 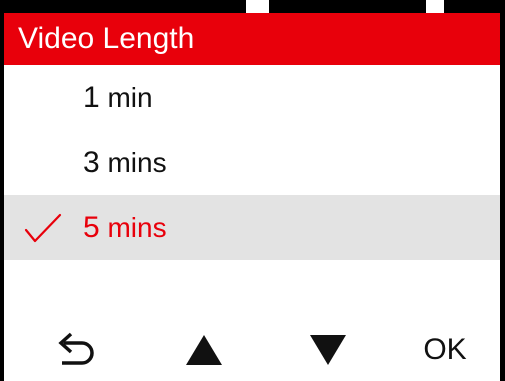 I want to click on up-triangle-icon, so click(x=204, y=349).